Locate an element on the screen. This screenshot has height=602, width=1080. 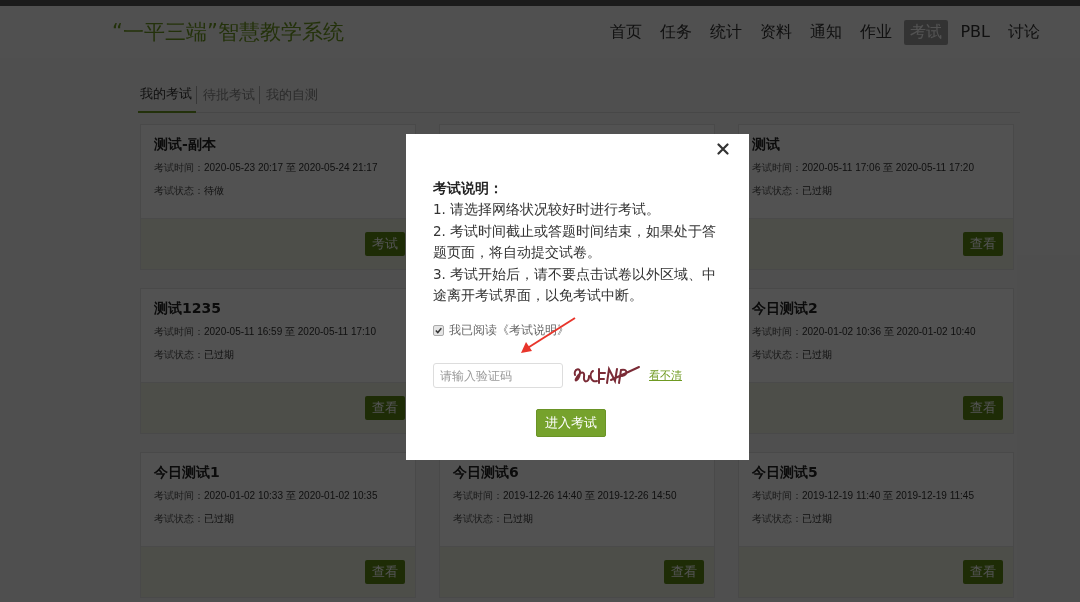
exam-title: 测试-副本 is located at coordinates (185, 145).